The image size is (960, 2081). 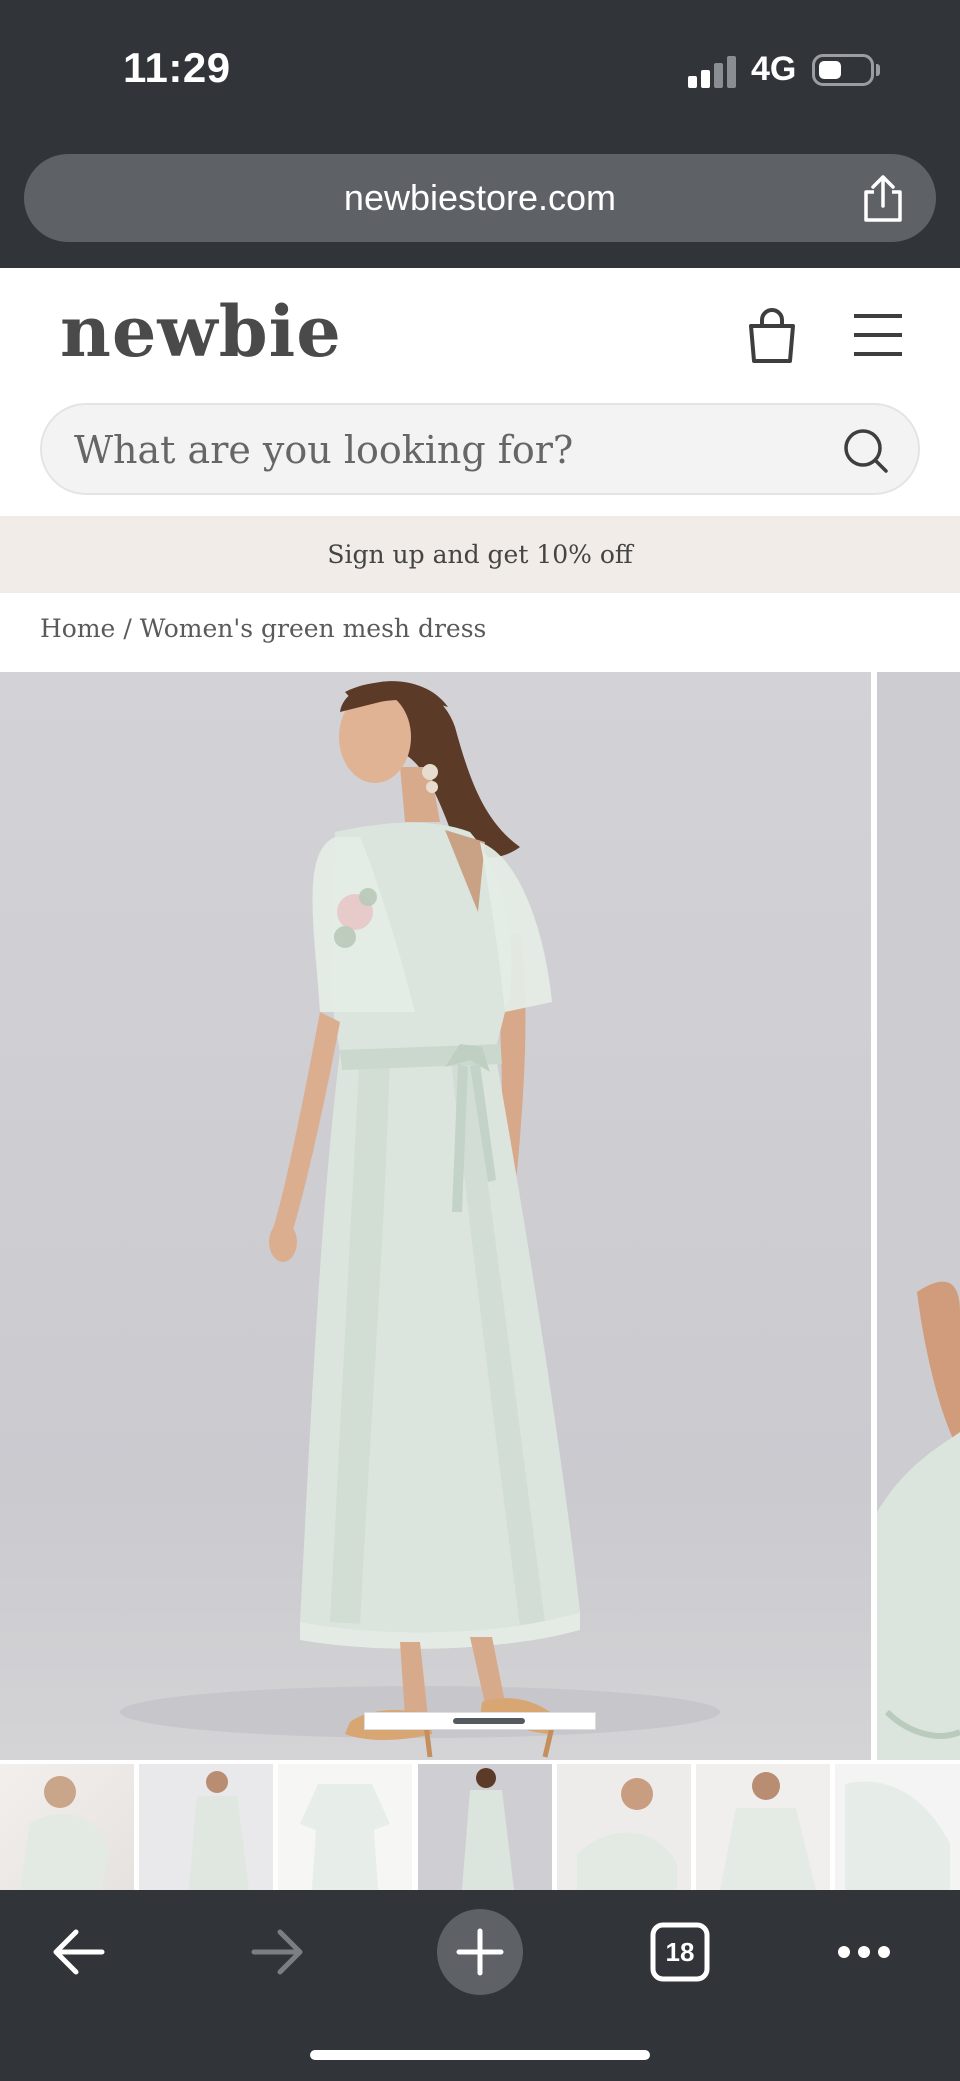 I want to click on search-input, so click(x=454, y=450).